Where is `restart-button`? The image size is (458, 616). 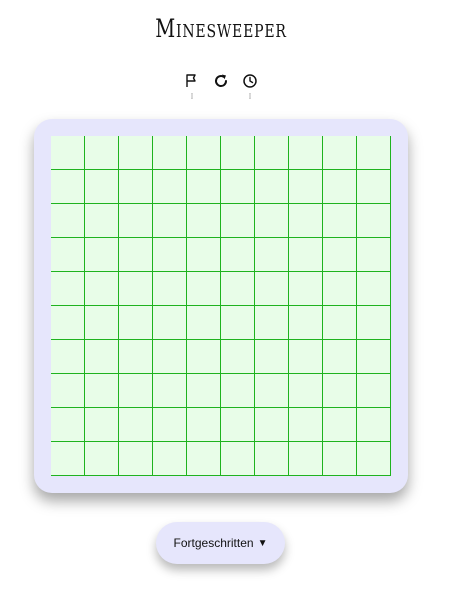 restart-button is located at coordinates (221, 81).